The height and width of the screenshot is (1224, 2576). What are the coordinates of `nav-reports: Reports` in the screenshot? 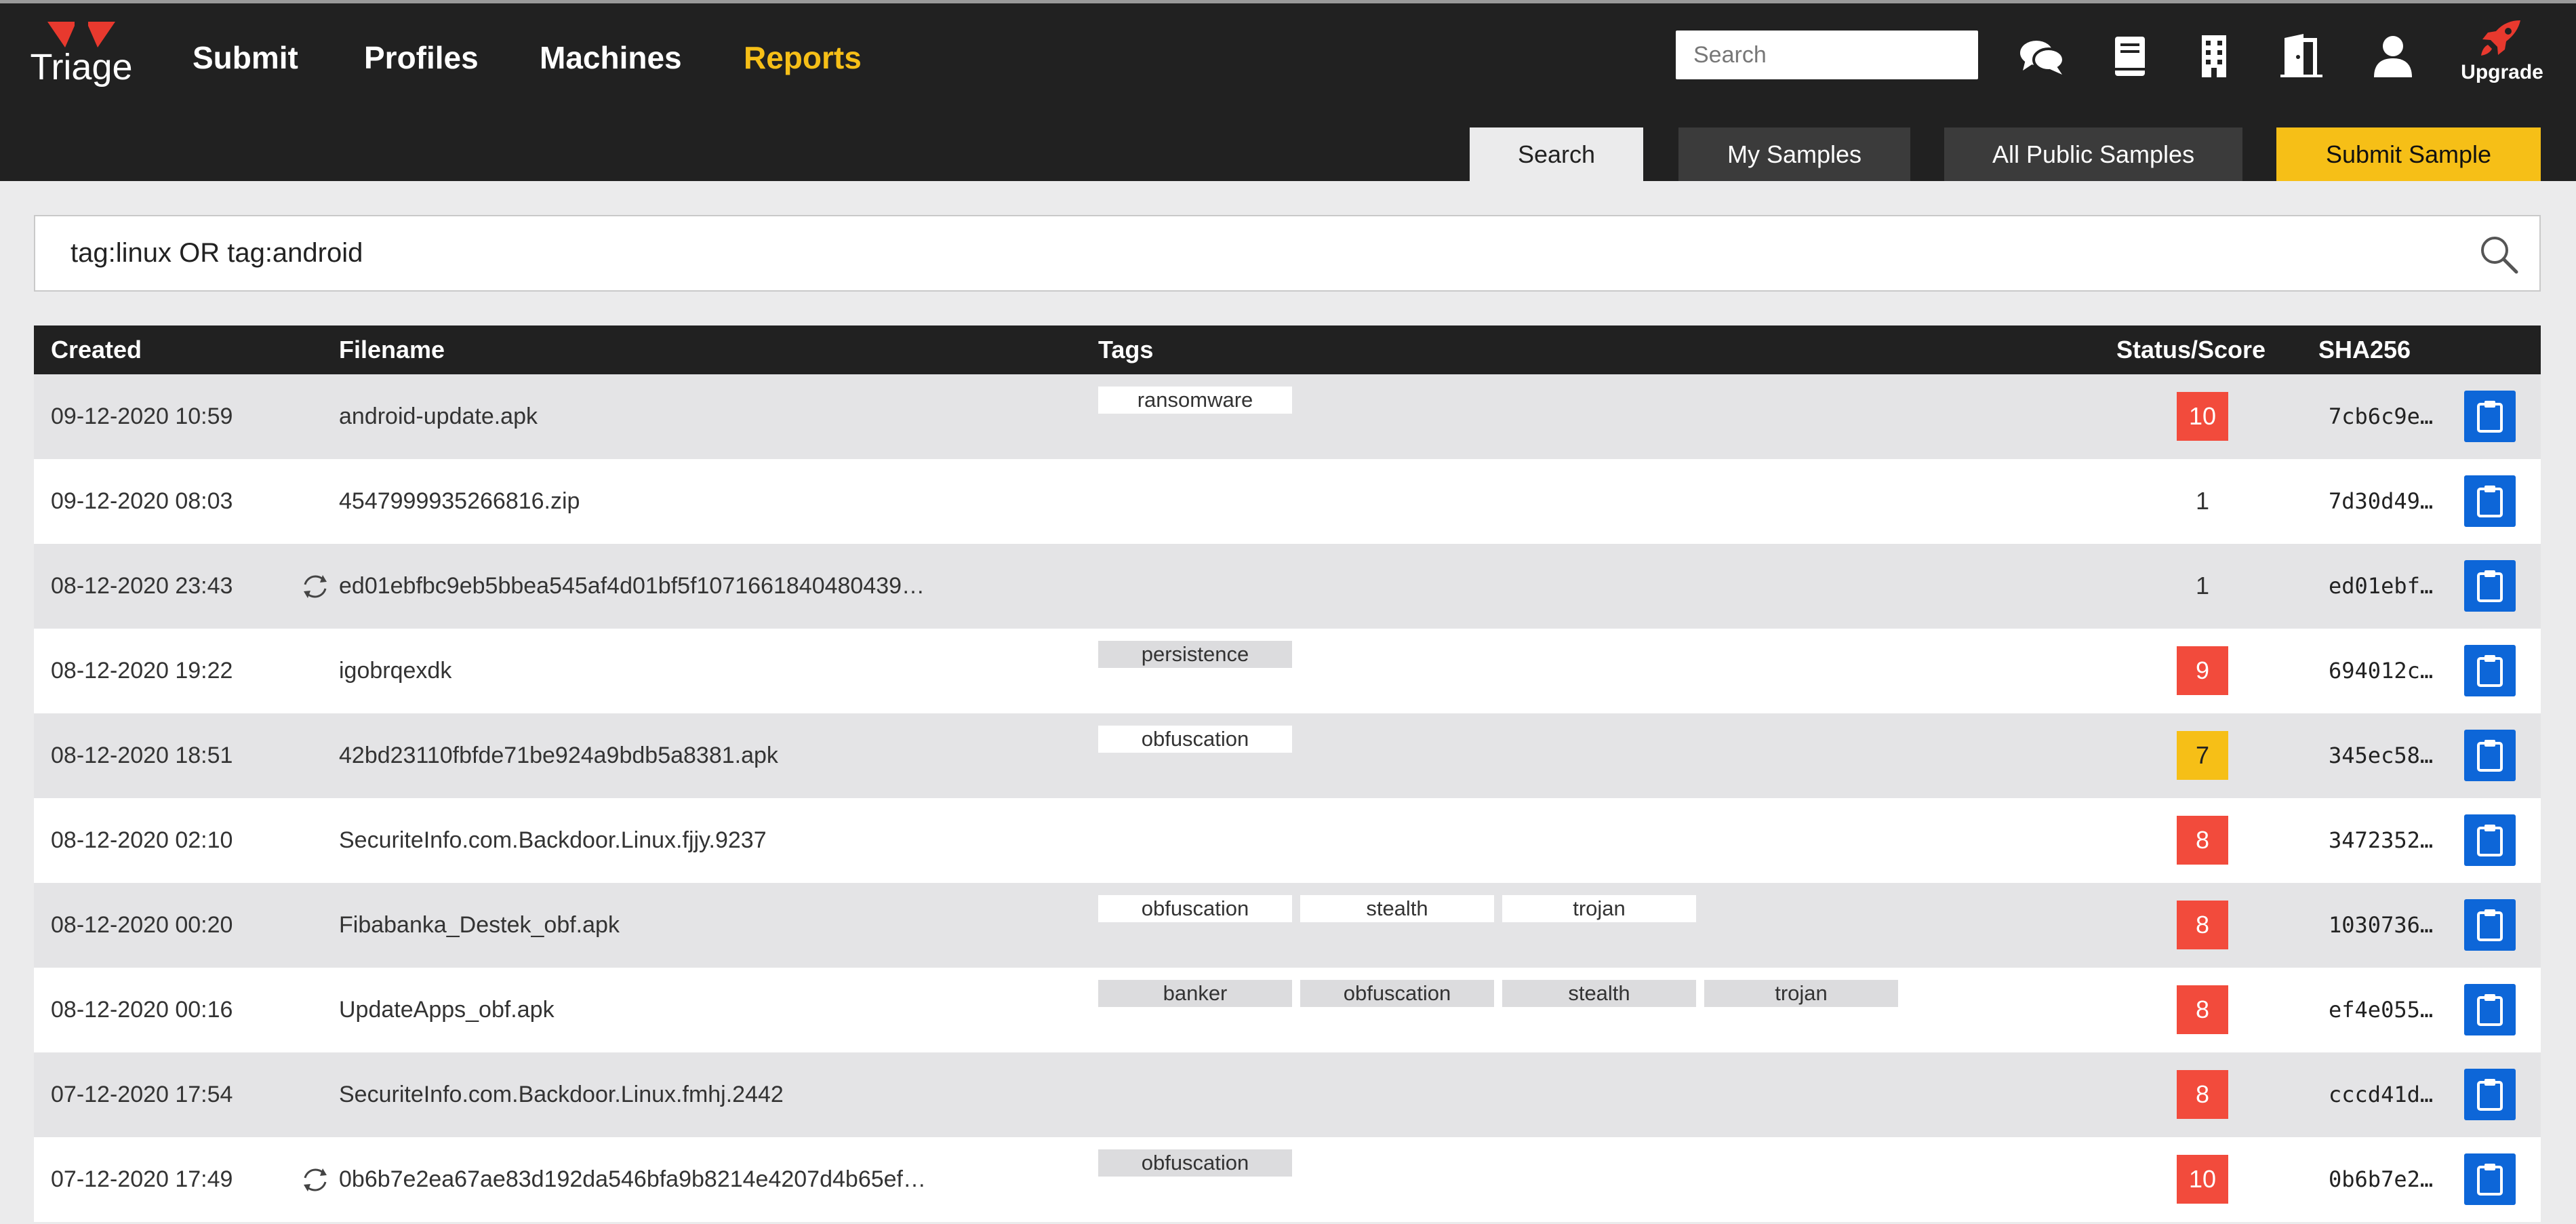 It's located at (803, 58).